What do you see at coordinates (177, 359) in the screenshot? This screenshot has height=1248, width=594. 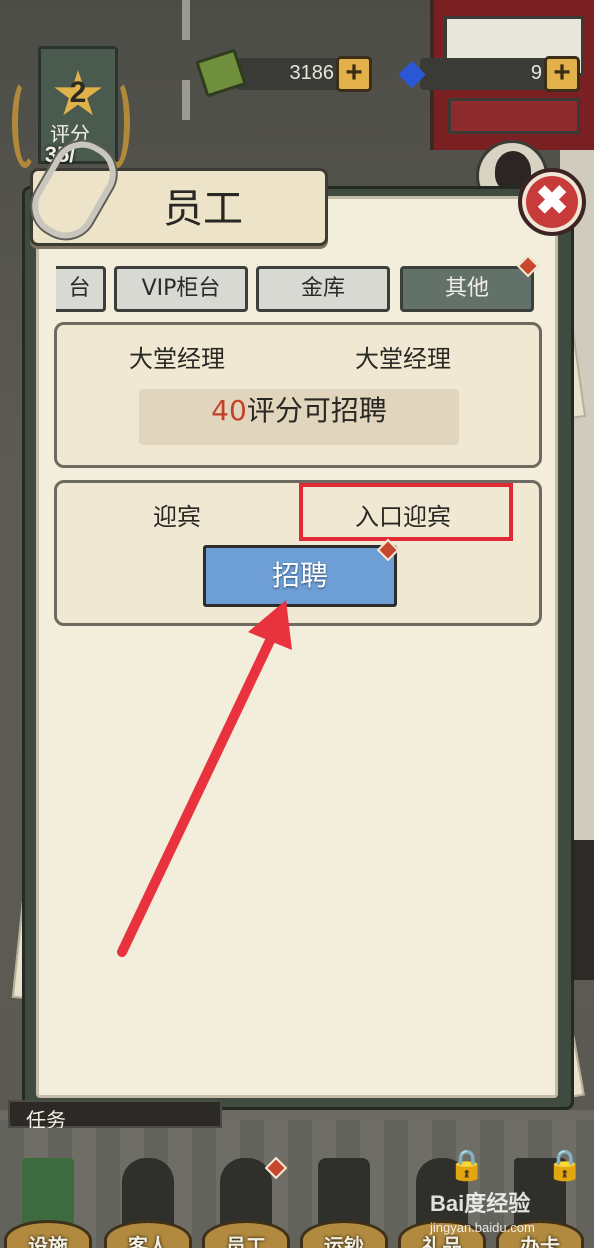 I see `staff-name: 大堂经理` at bounding box center [177, 359].